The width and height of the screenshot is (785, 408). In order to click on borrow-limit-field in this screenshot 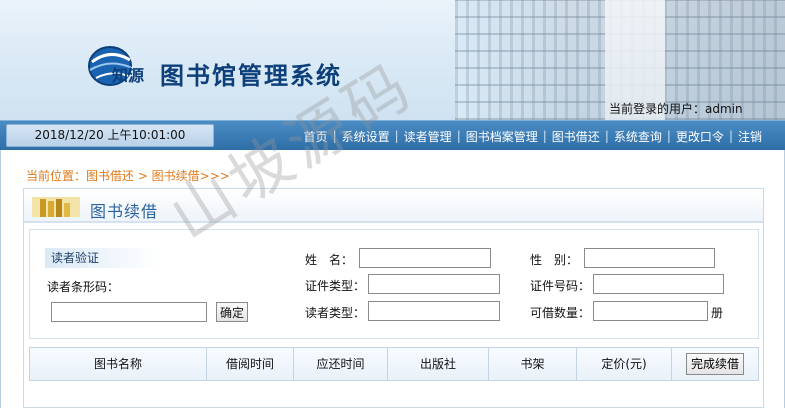, I will do `click(650, 311)`.